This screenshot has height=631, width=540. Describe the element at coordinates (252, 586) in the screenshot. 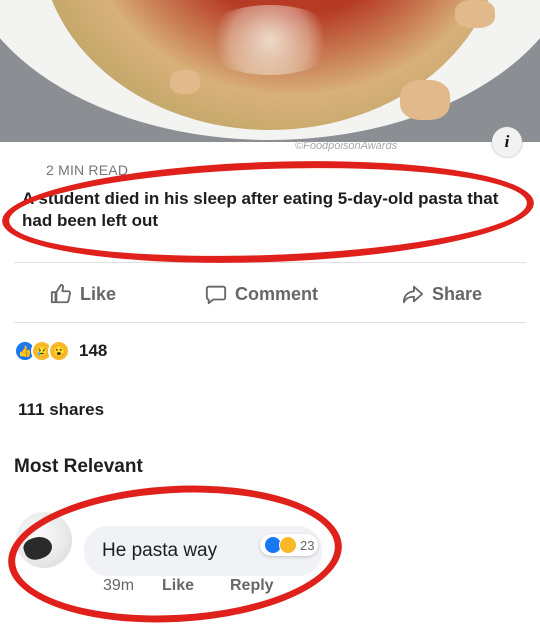

I see `comment-reply-link: Reply` at that location.